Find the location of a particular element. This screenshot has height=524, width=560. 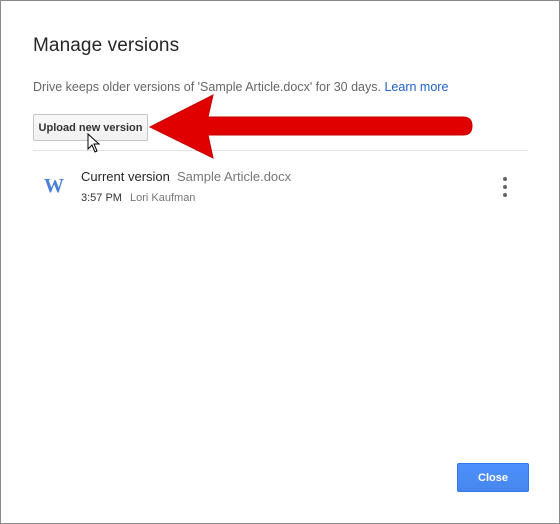

mouse-pointer-icon is located at coordinates (94, 143).